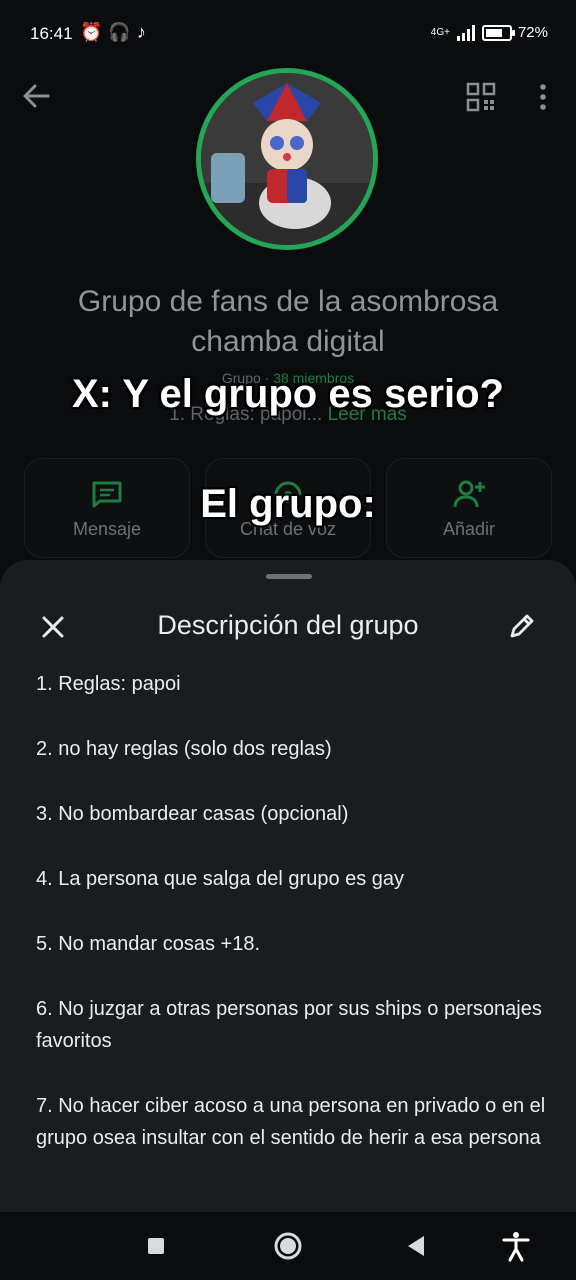 The image size is (576, 1280). Describe the element at coordinates (148, 944) in the screenshot. I see `rule-item: 5. No mandar cosas +18.` at that location.